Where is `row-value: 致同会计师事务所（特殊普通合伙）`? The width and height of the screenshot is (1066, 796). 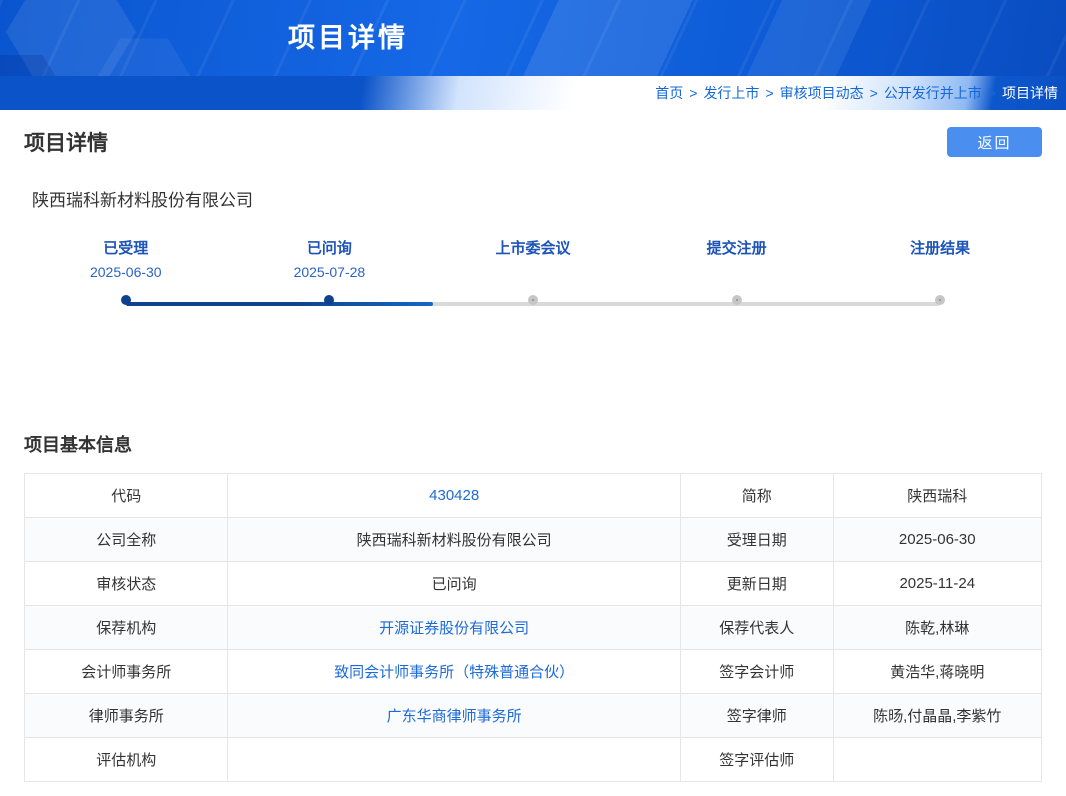 row-value: 致同会计师事务所（特殊普通合伙） is located at coordinates (454, 671).